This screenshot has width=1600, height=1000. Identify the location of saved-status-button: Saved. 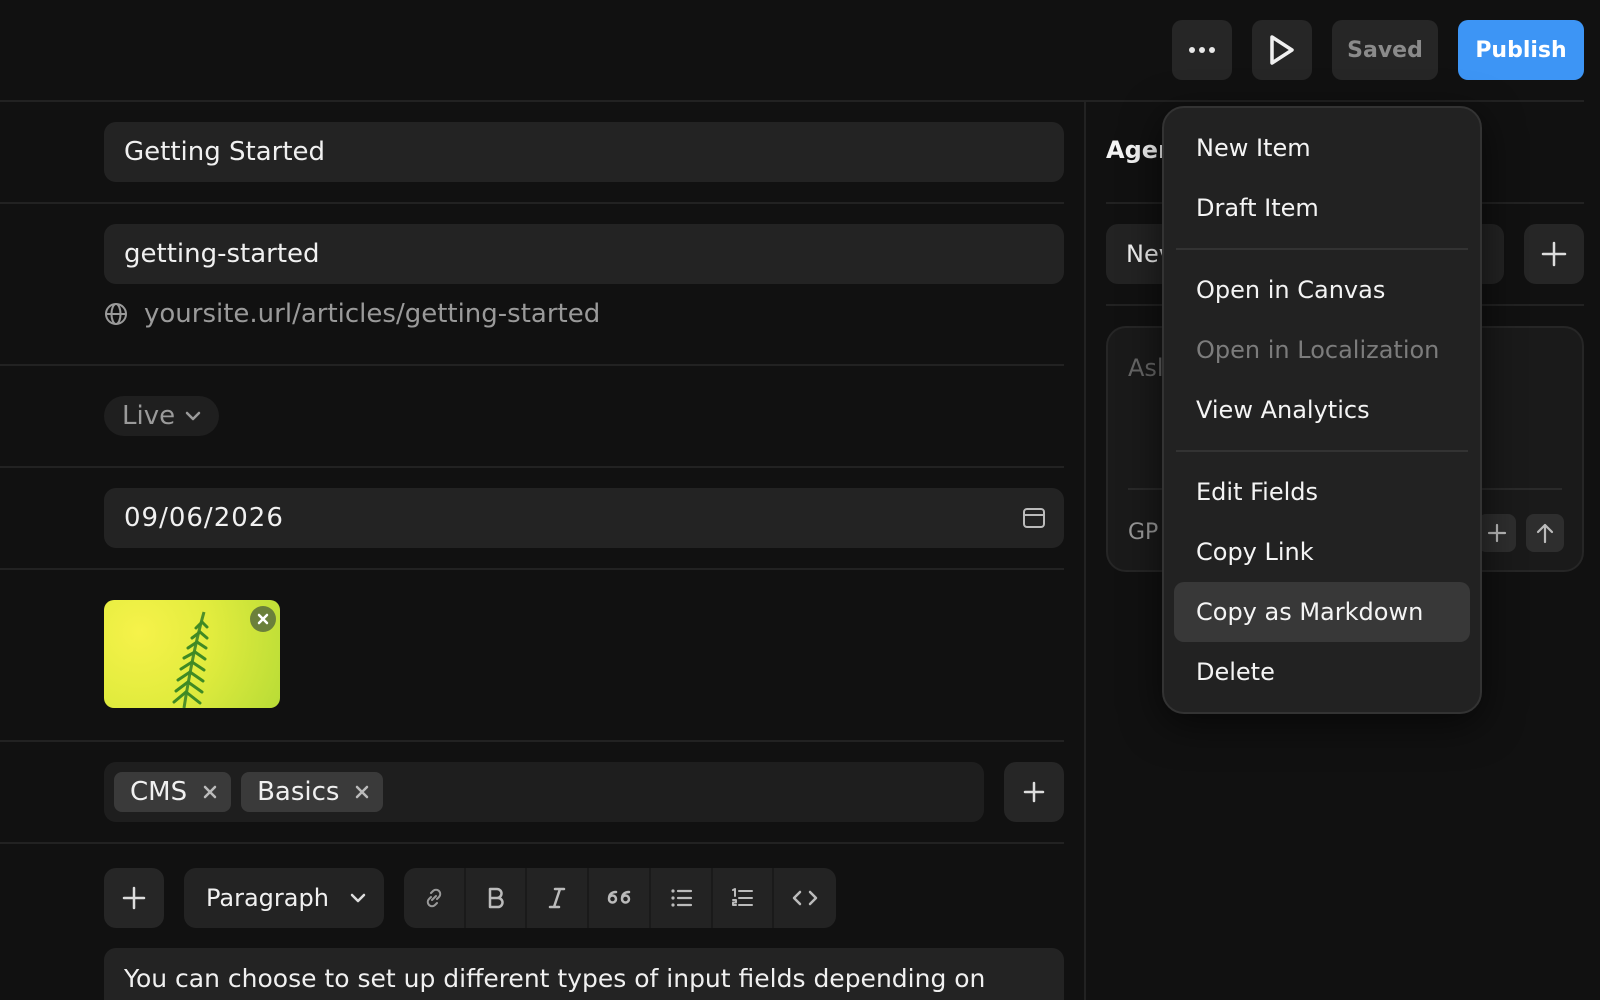
(1385, 50).